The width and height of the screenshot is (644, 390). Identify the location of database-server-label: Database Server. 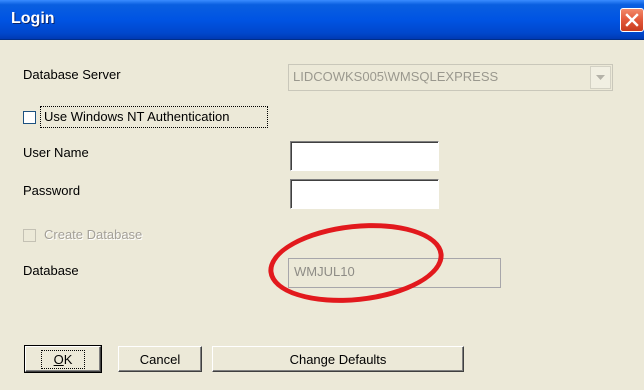
(72, 74).